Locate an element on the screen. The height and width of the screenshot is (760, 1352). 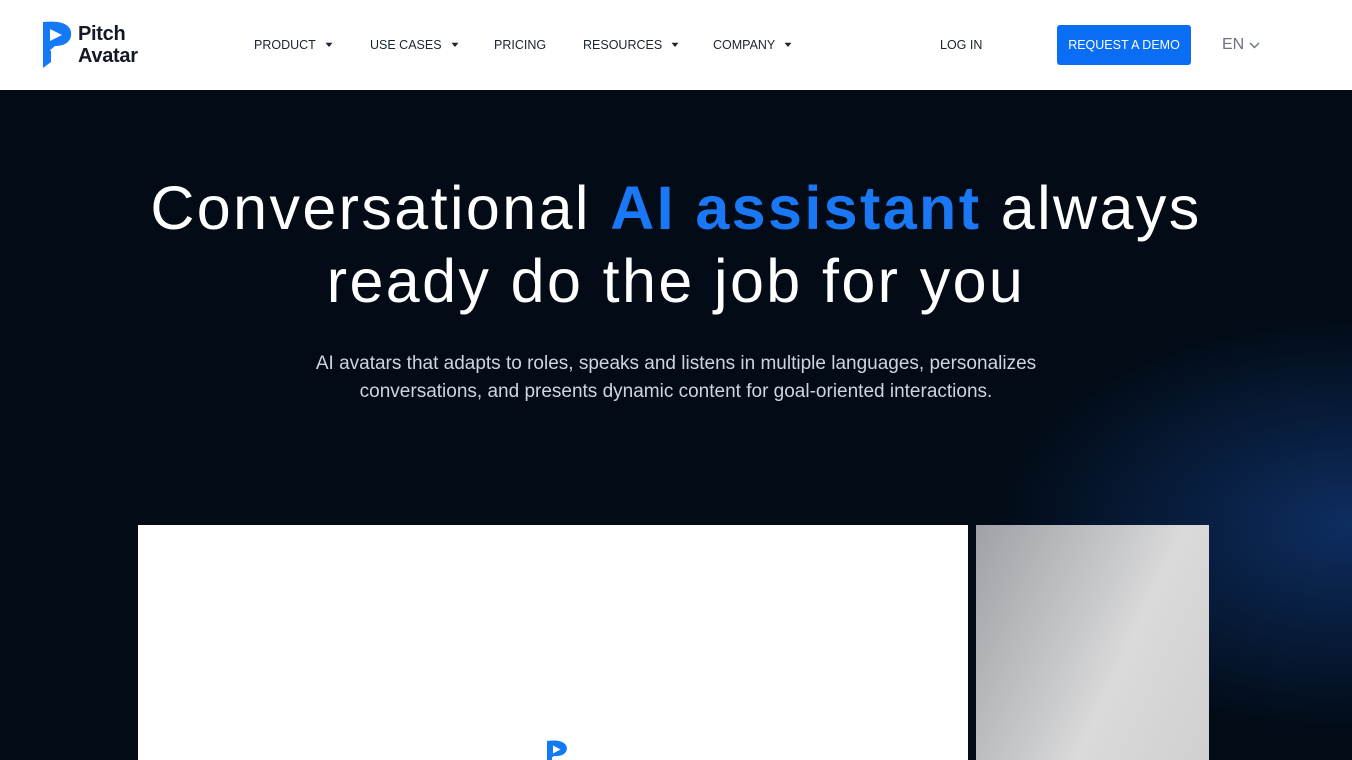
hero-title-part-2: always is located at coordinates (1091, 208).